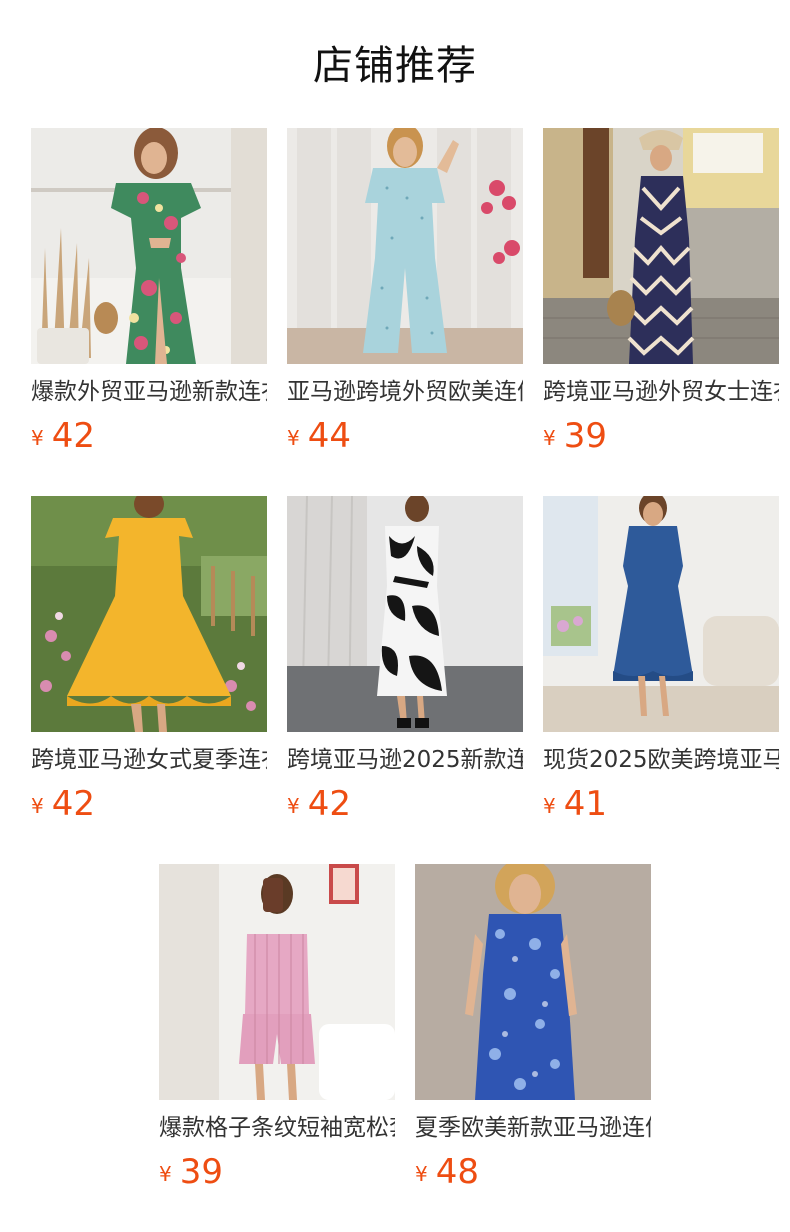 The width and height of the screenshot is (790, 1232). Describe the element at coordinates (277, 1128) in the screenshot. I see `product-name: 爆款格子条纹短袖宽松套装` at that location.